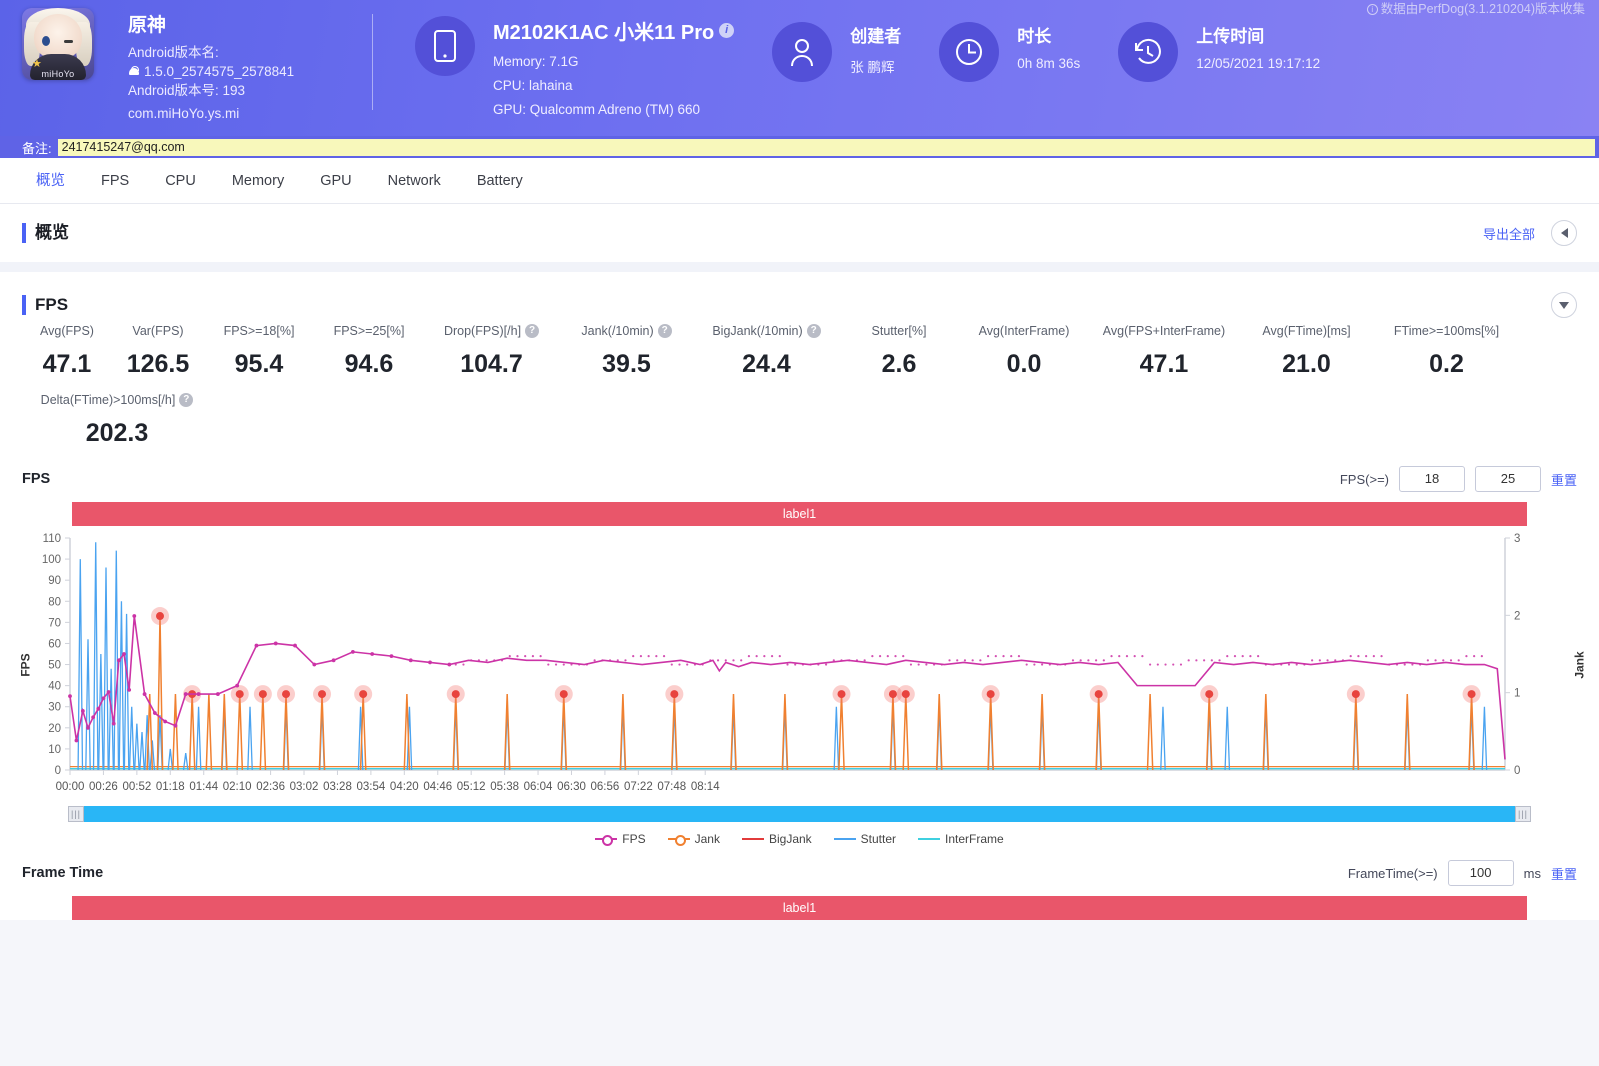 The height and width of the screenshot is (1066, 1599). What do you see at coordinates (1049, 63) in the screenshot?
I see `duration-value: 0h 8m 36s` at bounding box center [1049, 63].